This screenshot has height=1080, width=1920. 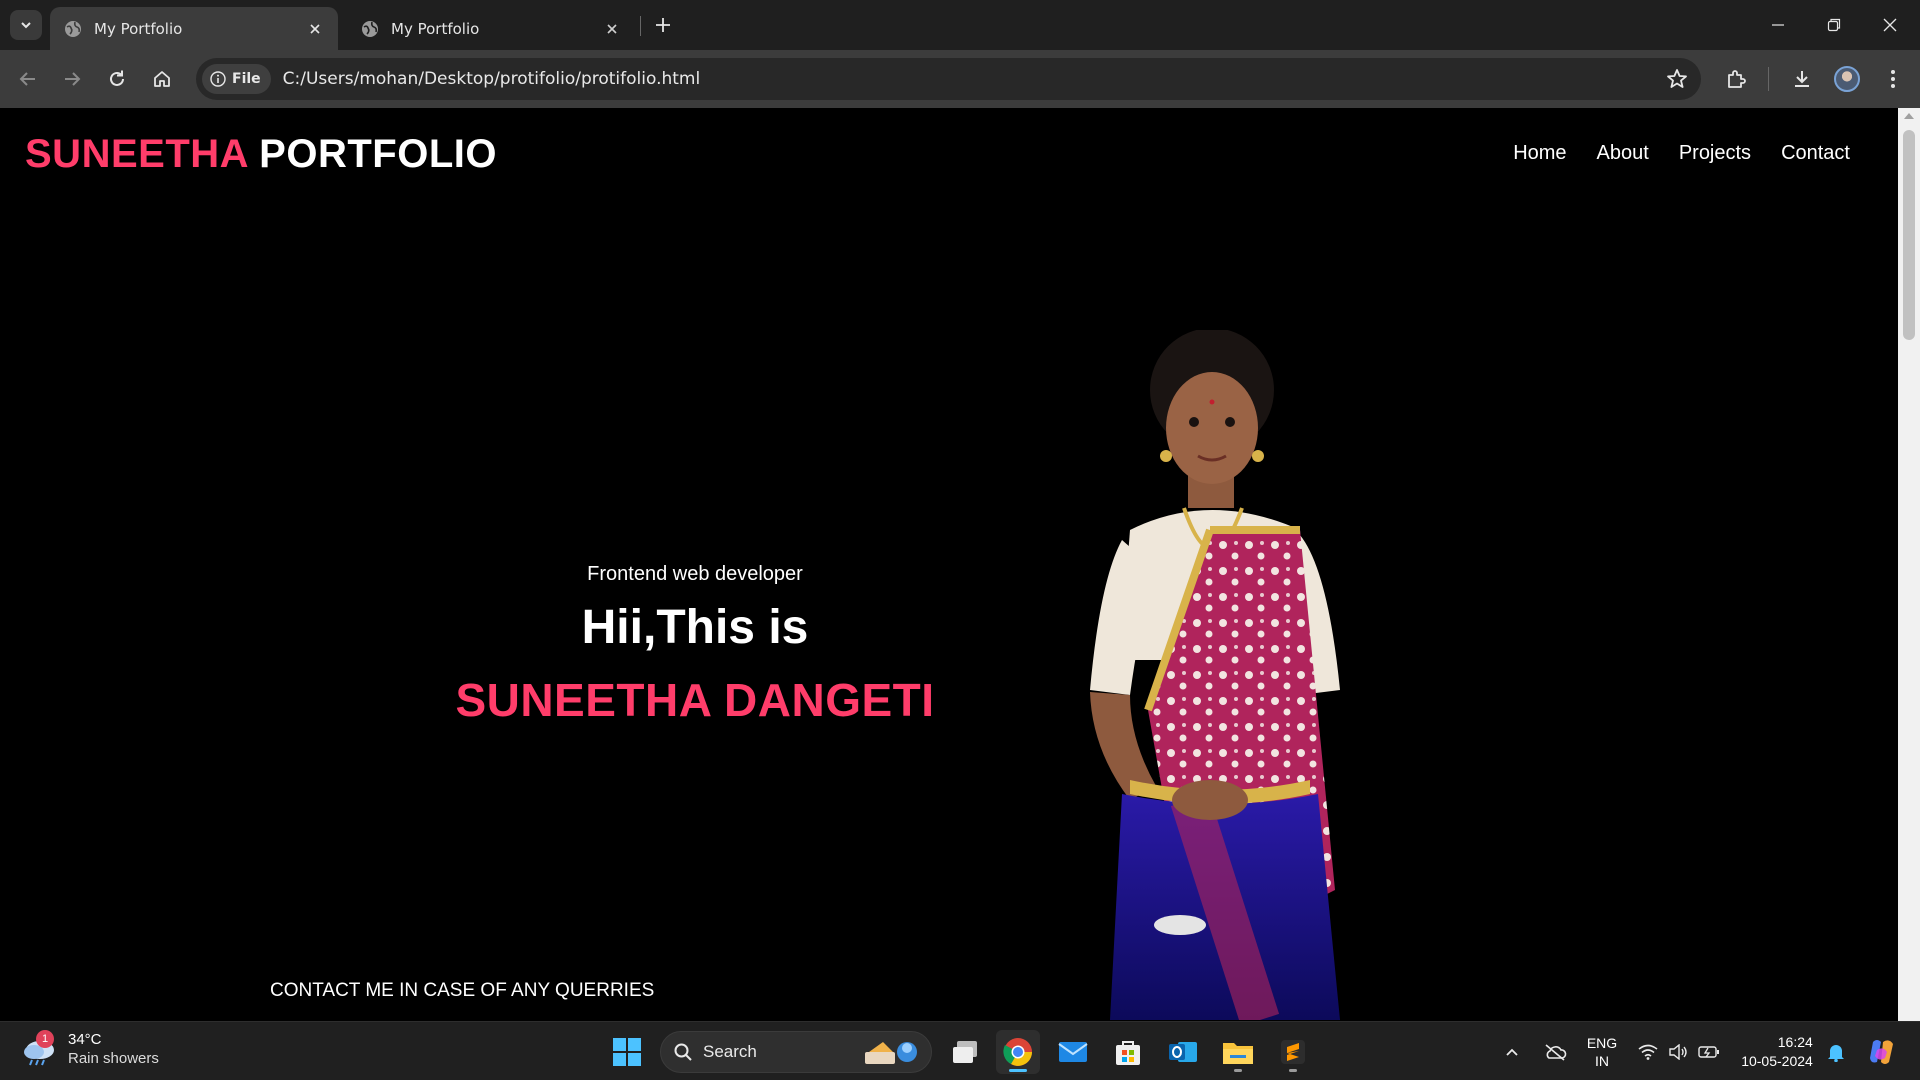 I want to click on show-hidden-icons-button, so click(x=1512, y=1051).